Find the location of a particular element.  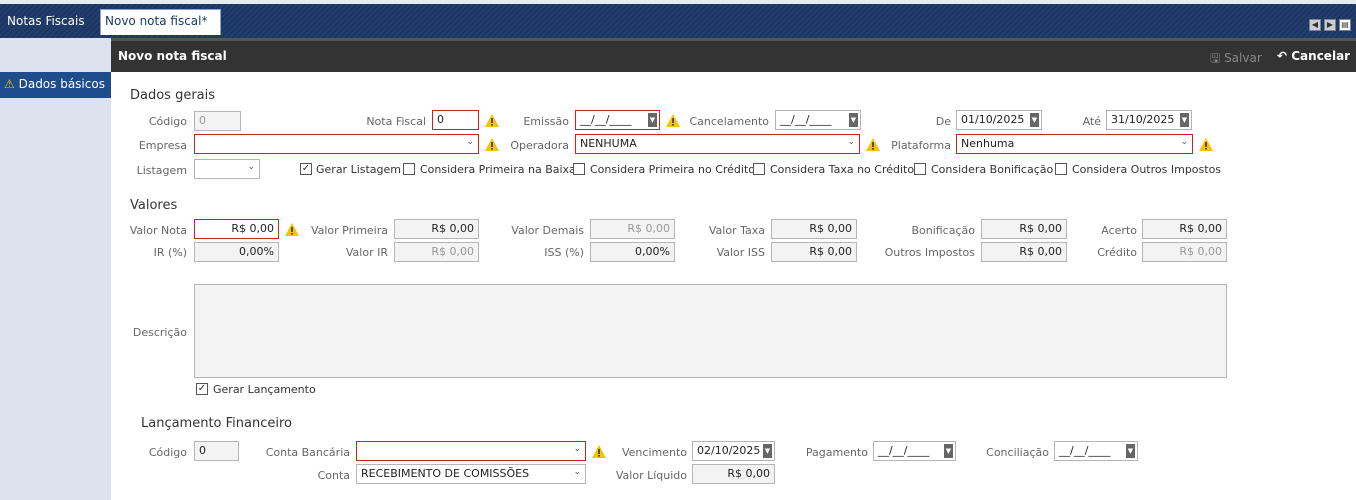

ir-field: 0,00% is located at coordinates (236, 252).